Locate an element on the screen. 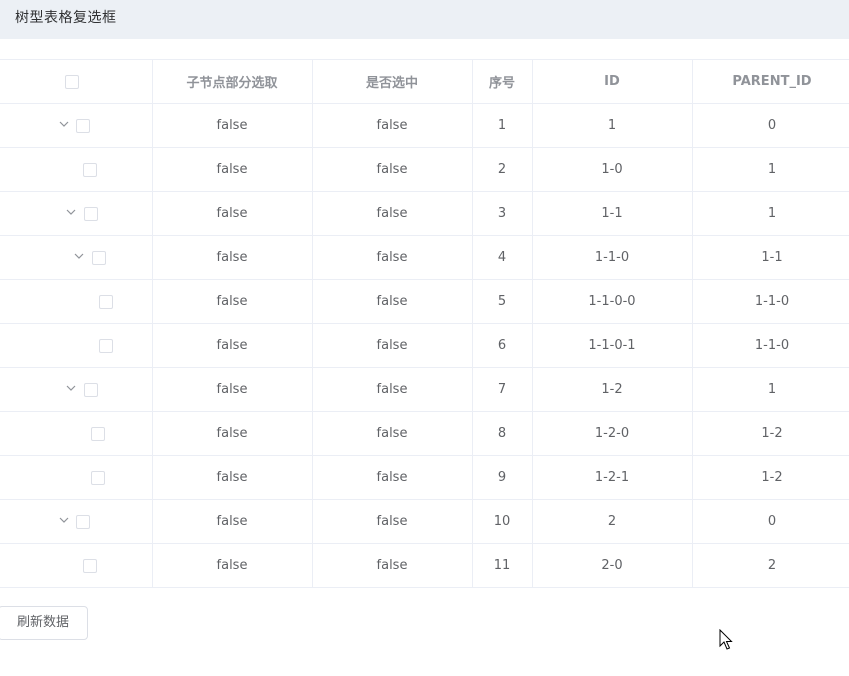 This screenshot has height=676, width=849. id-cell: 1-1-0 is located at coordinates (612, 257).